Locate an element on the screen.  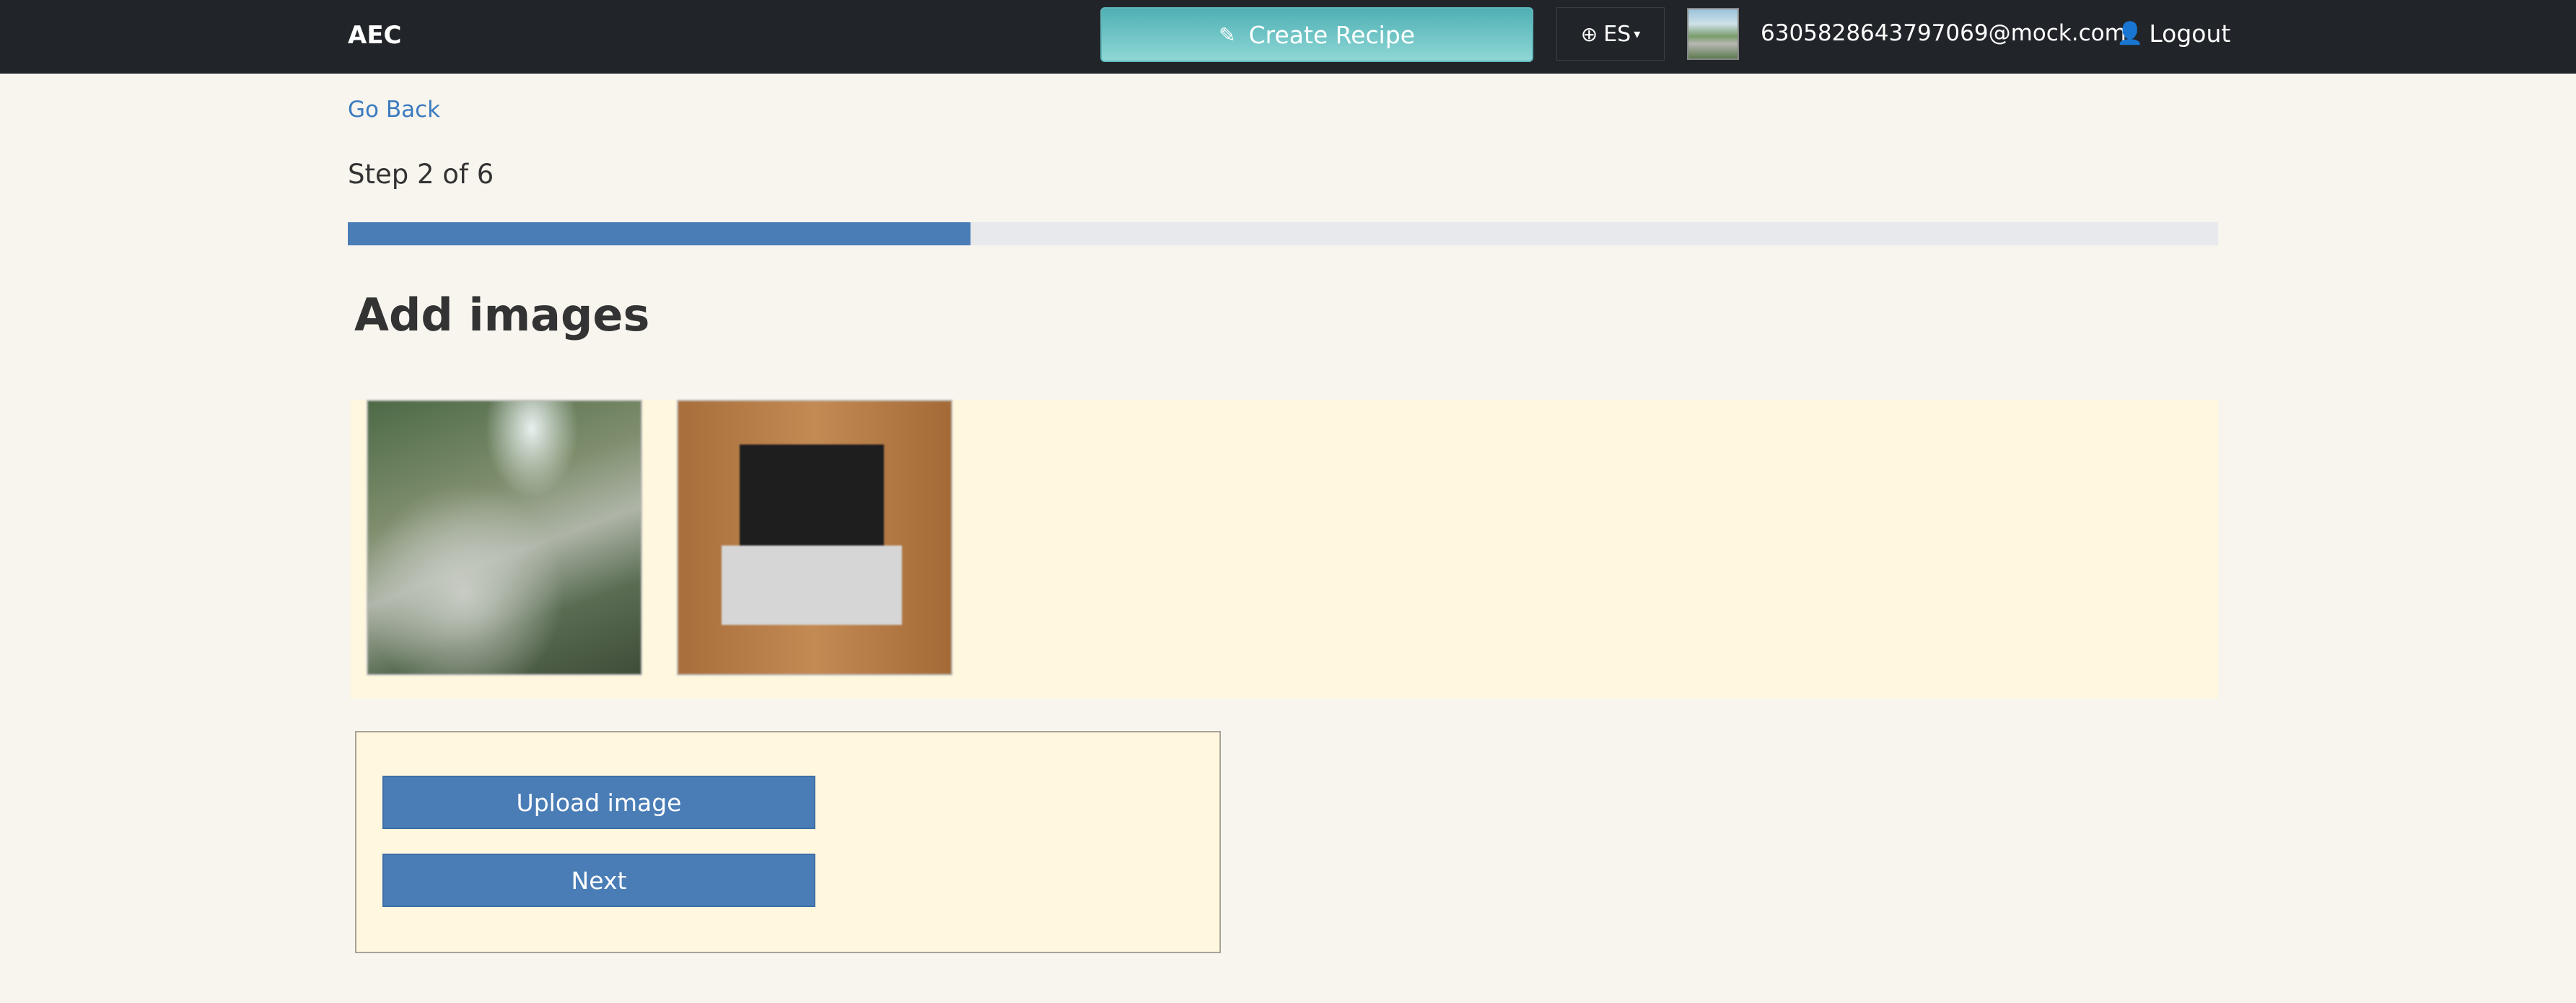
language-dropdown: ⊕ ES ▾ is located at coordinates (1611, 34).